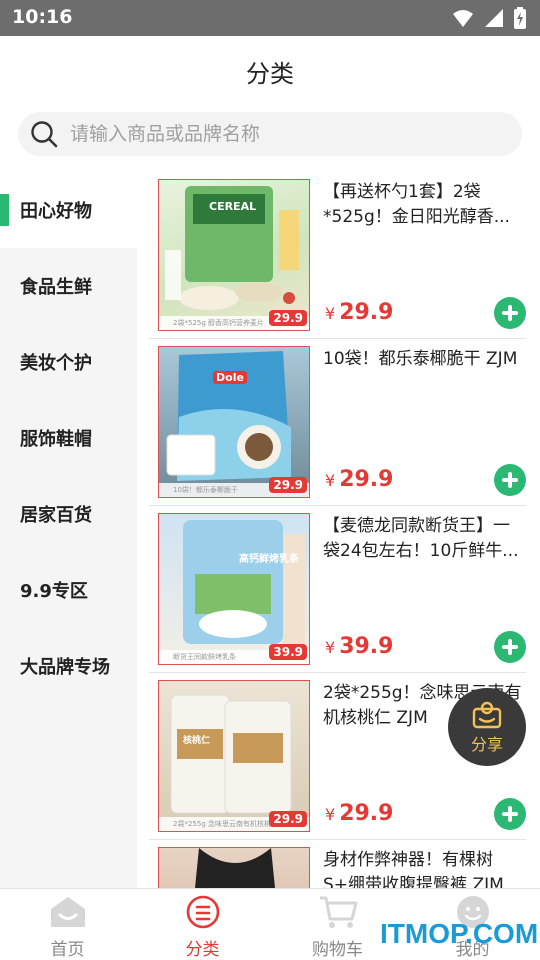 Image resolution: width=540 pixels, height=960 pixels. I want to click on tab-category: 分类, so click(202, 924).